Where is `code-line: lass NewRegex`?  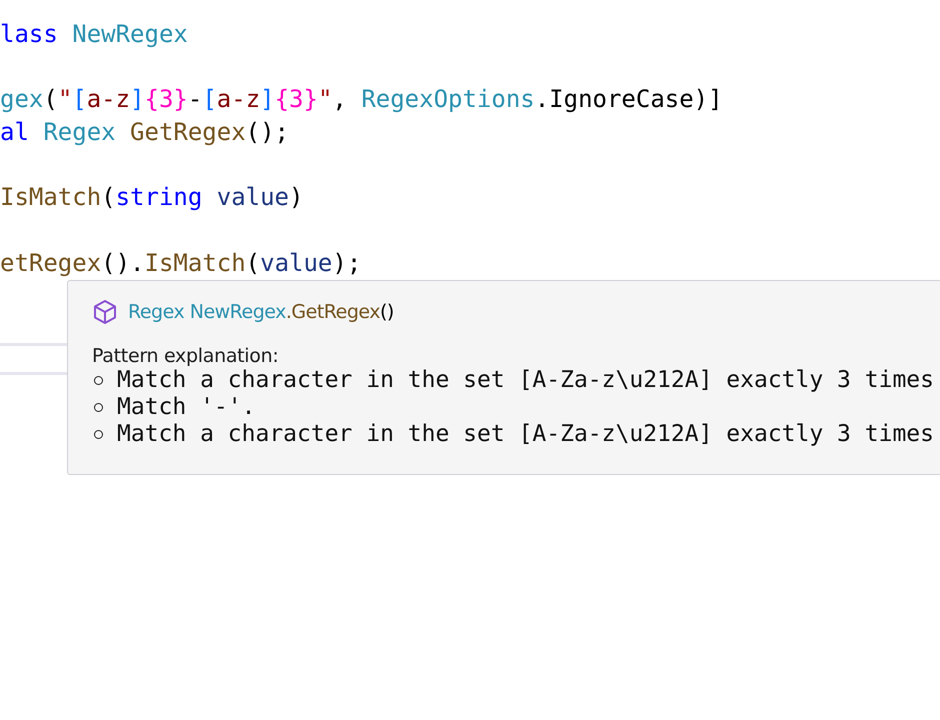
code-line: lass NewRegex is located at coordinates (94, 34).